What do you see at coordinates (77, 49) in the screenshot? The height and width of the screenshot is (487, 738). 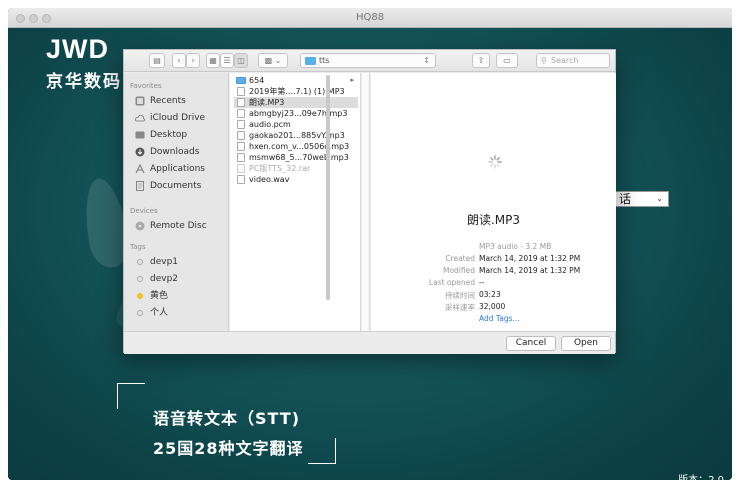 I see `brand-logo: JWD` at bounding box center [77, 49].